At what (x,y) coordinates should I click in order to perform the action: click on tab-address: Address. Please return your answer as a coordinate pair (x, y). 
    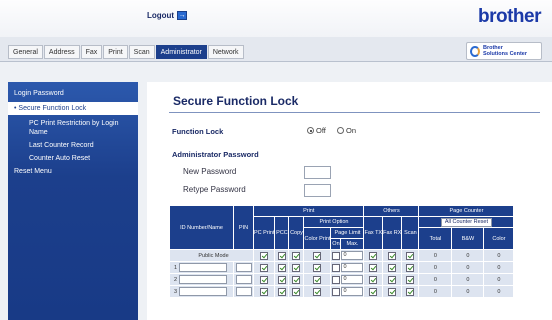
    Looking at the image, I should click on (61, 52).